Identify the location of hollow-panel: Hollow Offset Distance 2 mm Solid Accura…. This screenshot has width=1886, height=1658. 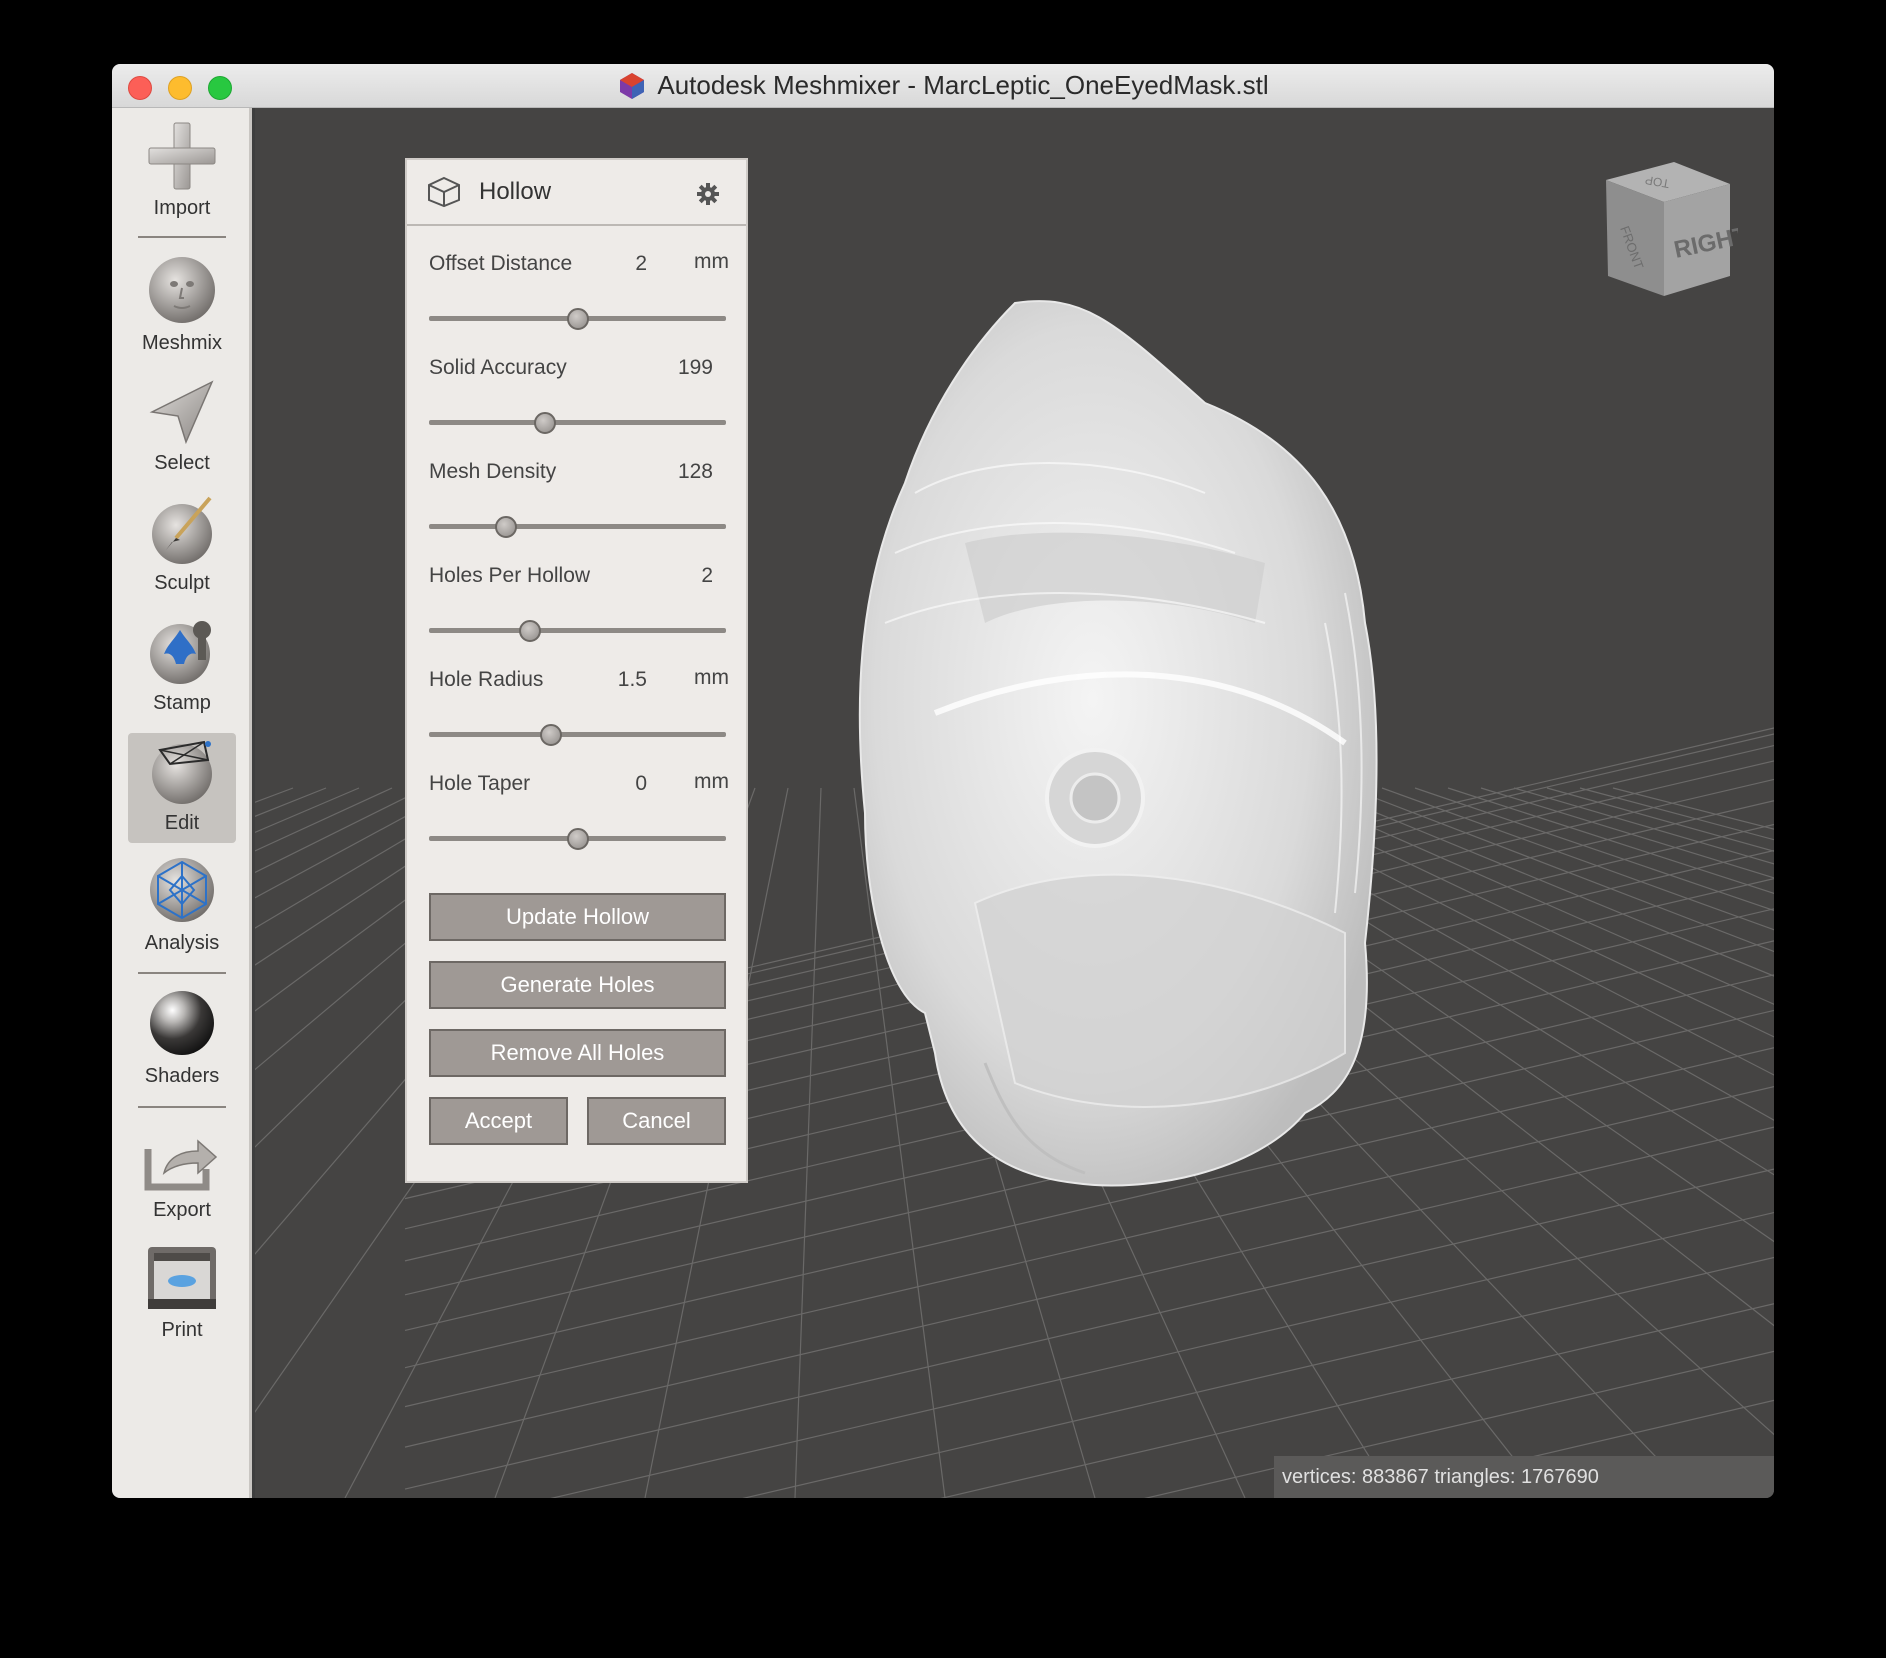
(576, 670).